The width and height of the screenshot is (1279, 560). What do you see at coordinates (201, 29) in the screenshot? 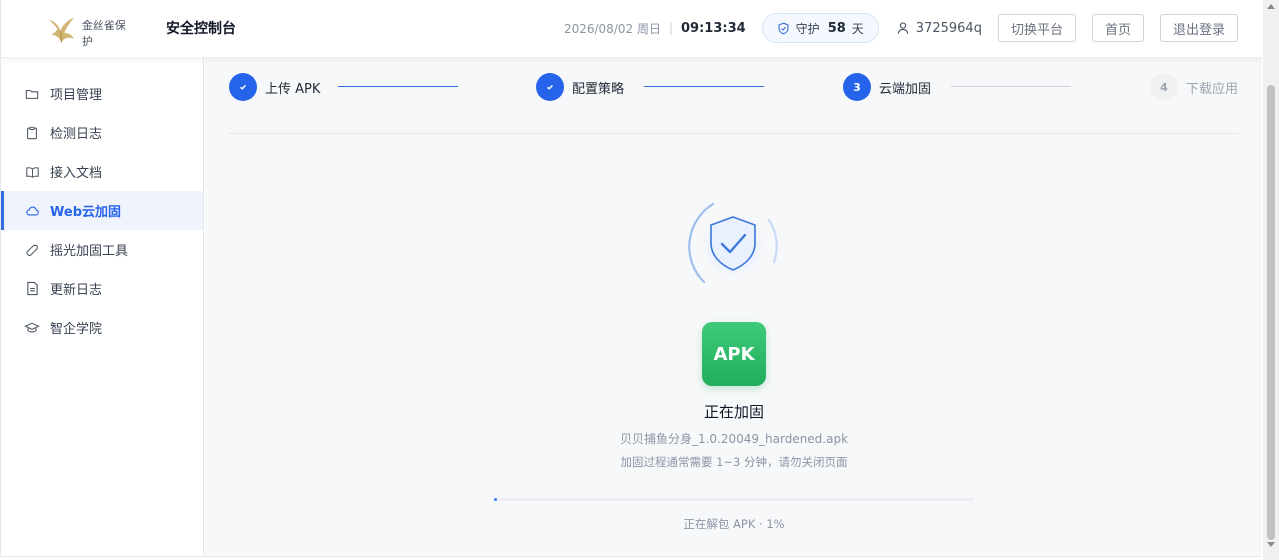
I see `console-title: 安全控制台` at bounding box center [201, 29].